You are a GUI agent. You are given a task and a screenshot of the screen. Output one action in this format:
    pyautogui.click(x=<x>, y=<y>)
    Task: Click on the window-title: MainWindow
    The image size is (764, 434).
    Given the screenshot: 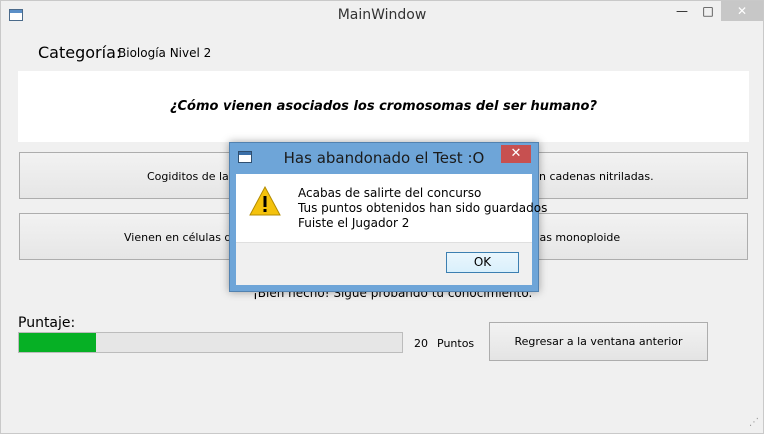 What is the action you would take?
    pyautogui.click(x=382, y=15)
    